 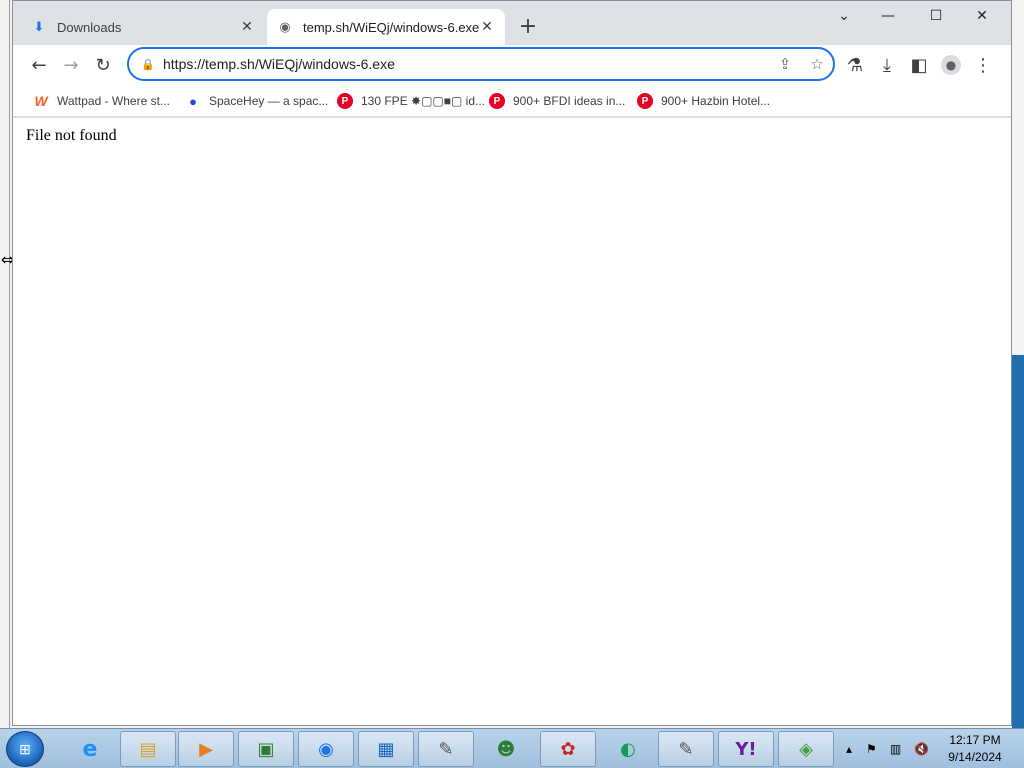 What do you see at coordinates (849, 748) in the screenshot?
I see `show-hidden-icons: ▴` at bounding box center [849, 748].